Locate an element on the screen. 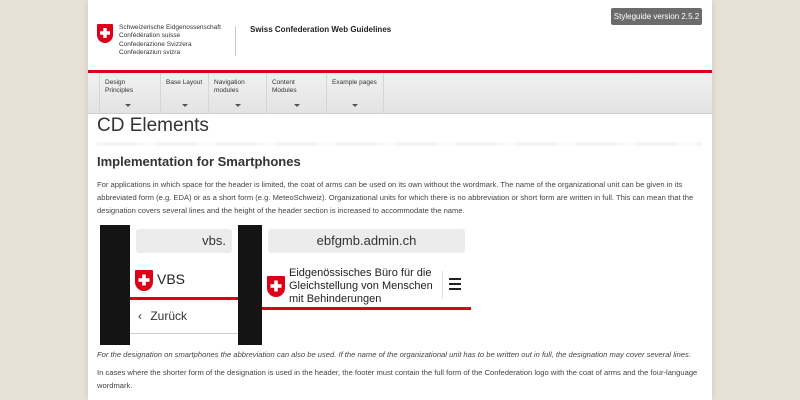  nav-item-label: Principles is located at coordinates (119, 90).